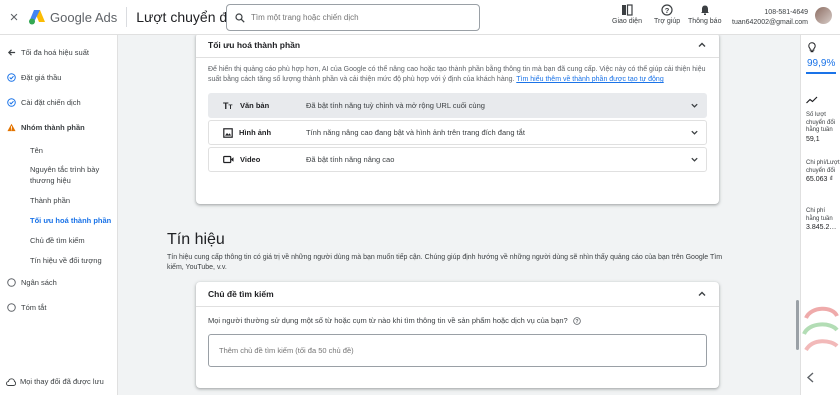 The width and height of the screenshot is (840, 395). I want to click on avatar, so click(823, 15).